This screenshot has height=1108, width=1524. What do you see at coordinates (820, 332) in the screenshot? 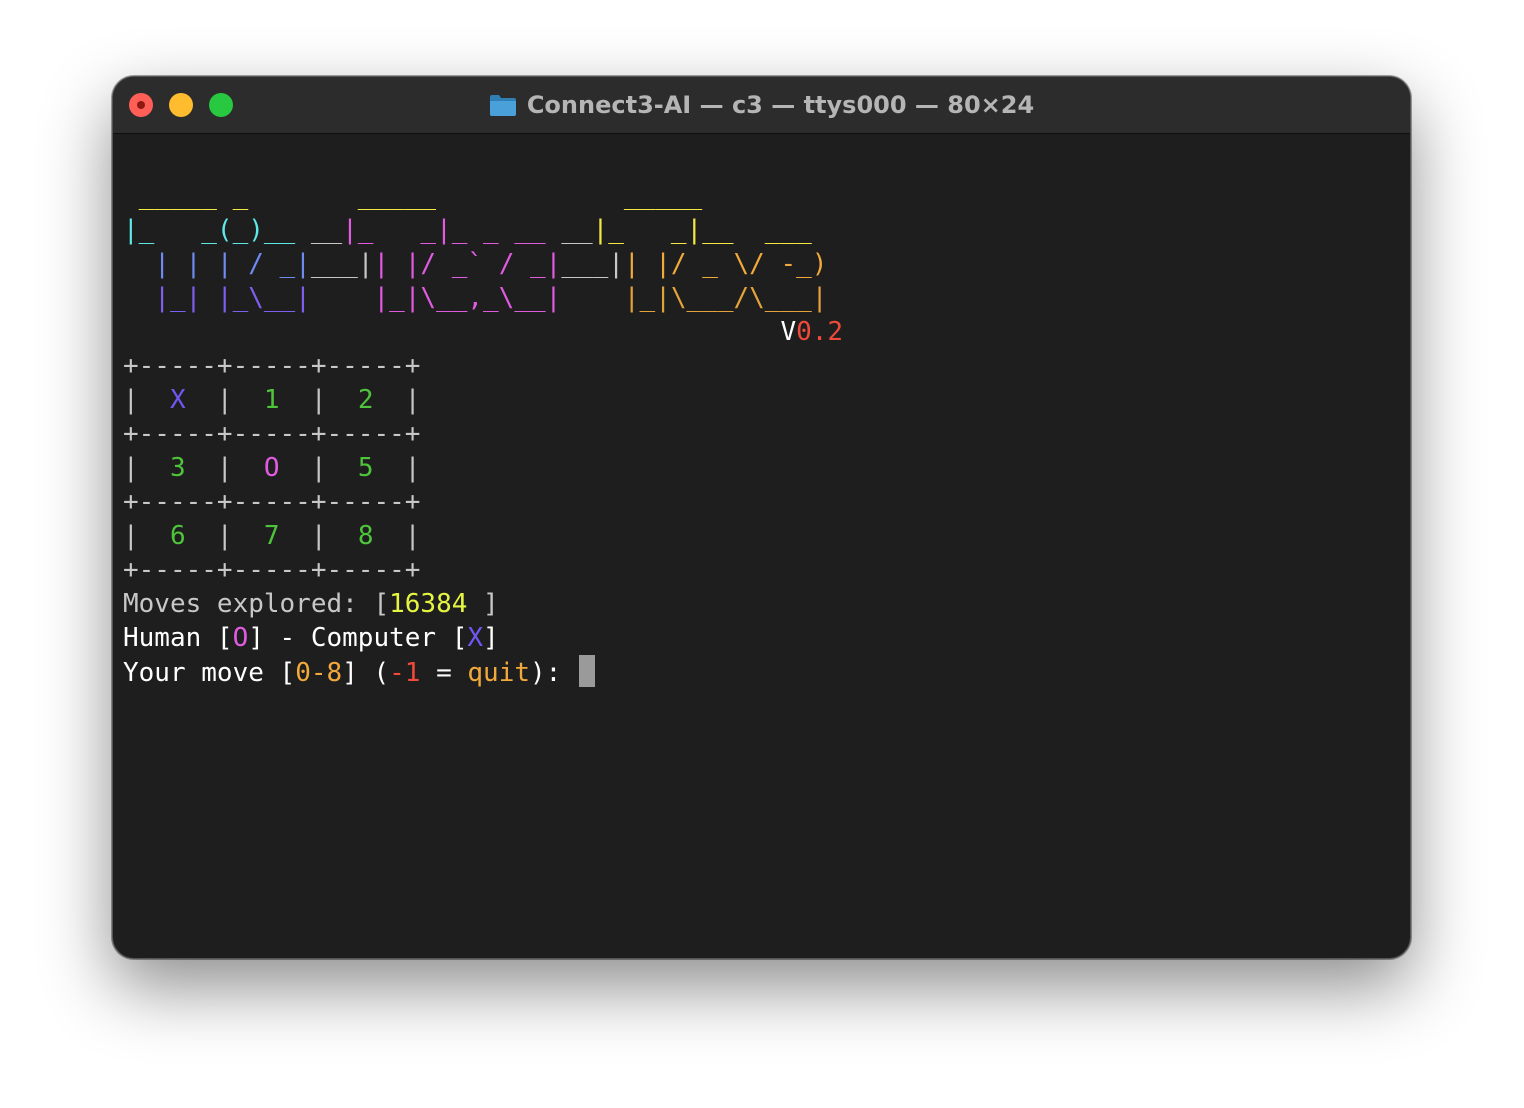
I see `version-number: 0.2` at bounding box center [820, 332].